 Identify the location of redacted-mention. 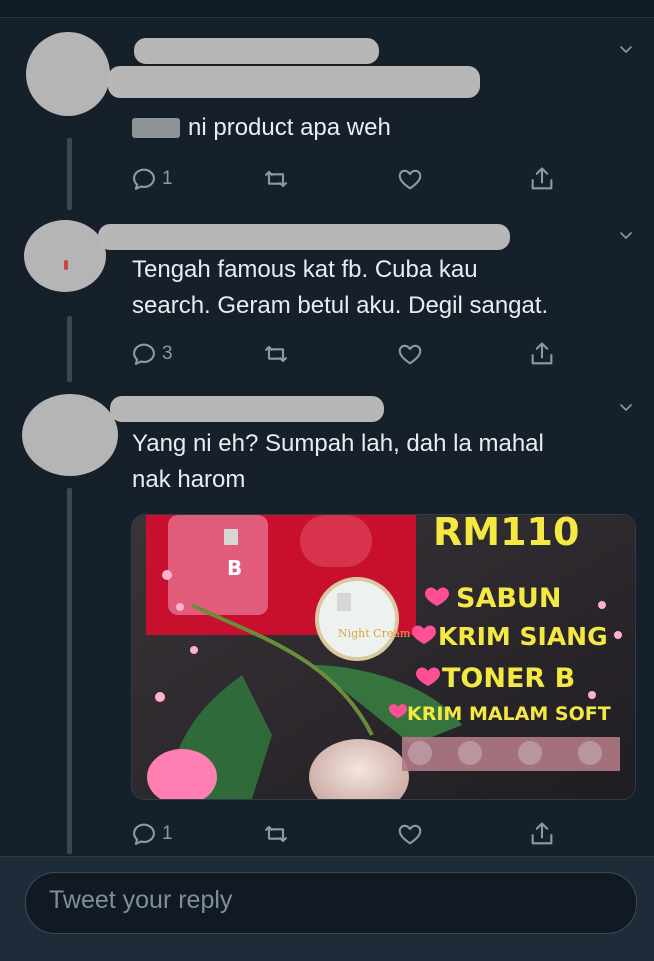
(156, 128).